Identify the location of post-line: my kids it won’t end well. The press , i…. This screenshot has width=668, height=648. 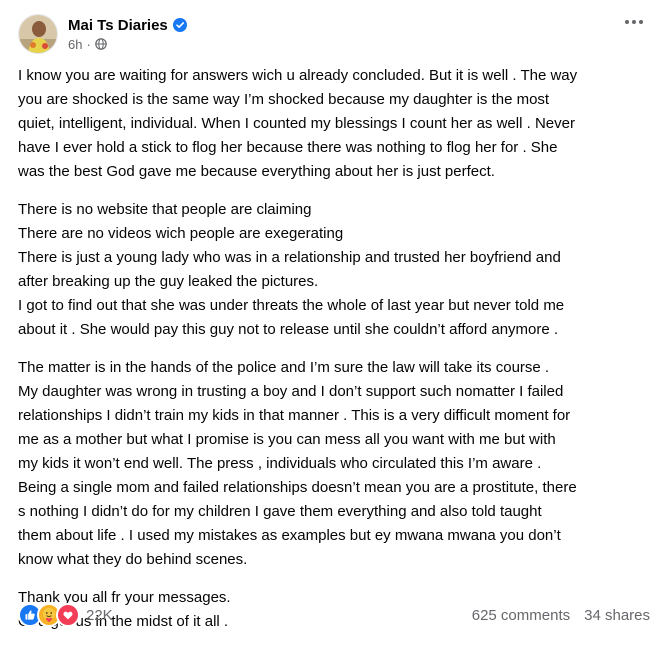
(280, 463).